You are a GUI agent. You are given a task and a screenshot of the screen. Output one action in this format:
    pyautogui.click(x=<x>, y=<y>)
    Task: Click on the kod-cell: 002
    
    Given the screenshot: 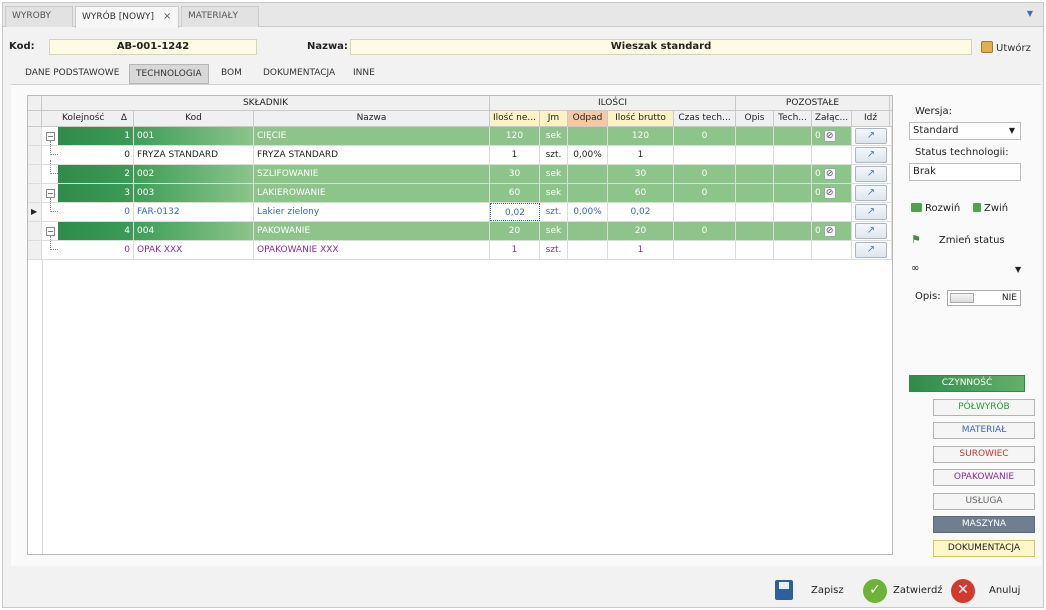 What is the action you would take?
    pyautogui.click(x=194, y=174)
    